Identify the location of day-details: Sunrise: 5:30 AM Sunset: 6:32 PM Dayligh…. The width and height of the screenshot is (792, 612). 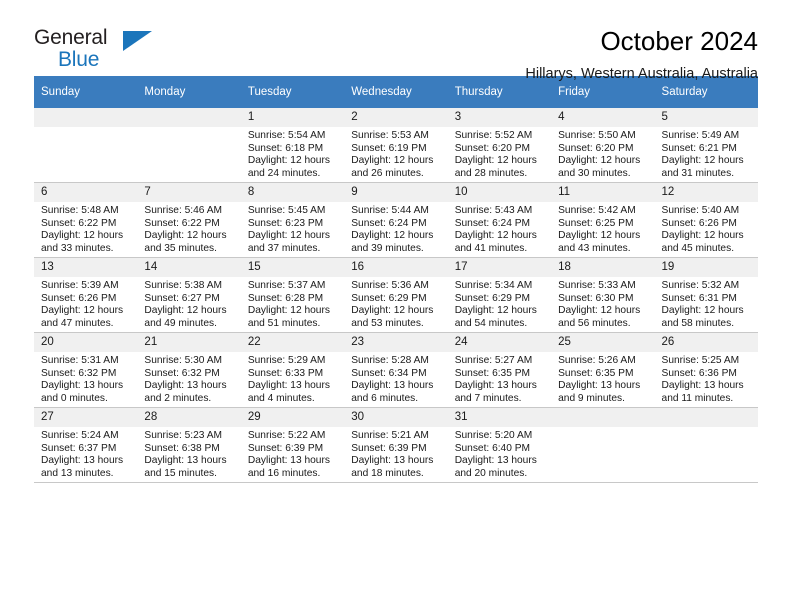
(188, 378).